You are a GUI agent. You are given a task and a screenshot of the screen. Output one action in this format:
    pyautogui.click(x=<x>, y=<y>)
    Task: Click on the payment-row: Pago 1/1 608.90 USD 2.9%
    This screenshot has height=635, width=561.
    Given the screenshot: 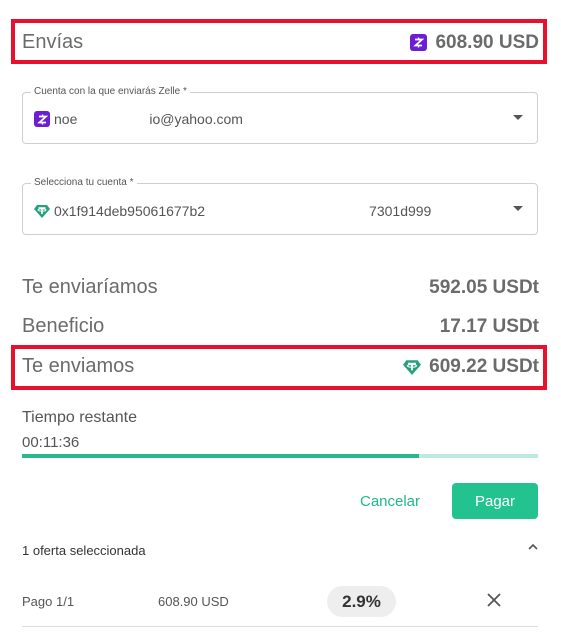 What is the action you would take?
    pyautogui.click(x=280, y=602)
    